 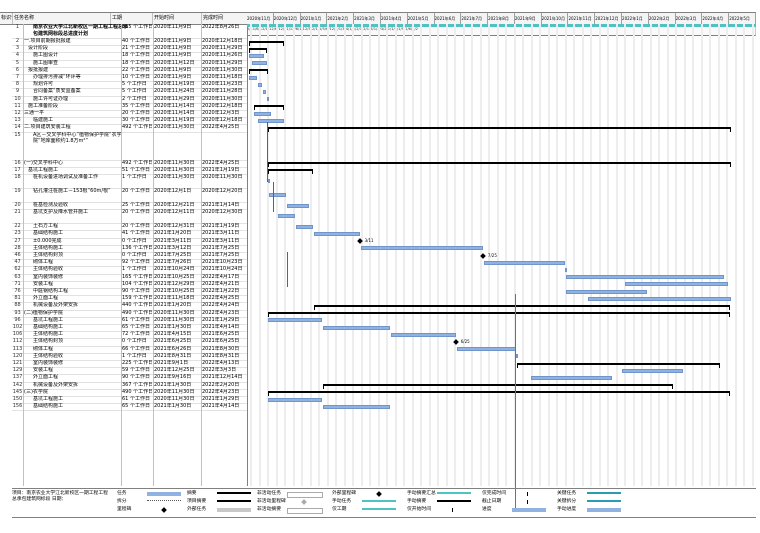 What do you see at coordinates (224, 91) in the screenshot?
I see `cell-end: 2020年11月28日` at bounding box center [224, 91].